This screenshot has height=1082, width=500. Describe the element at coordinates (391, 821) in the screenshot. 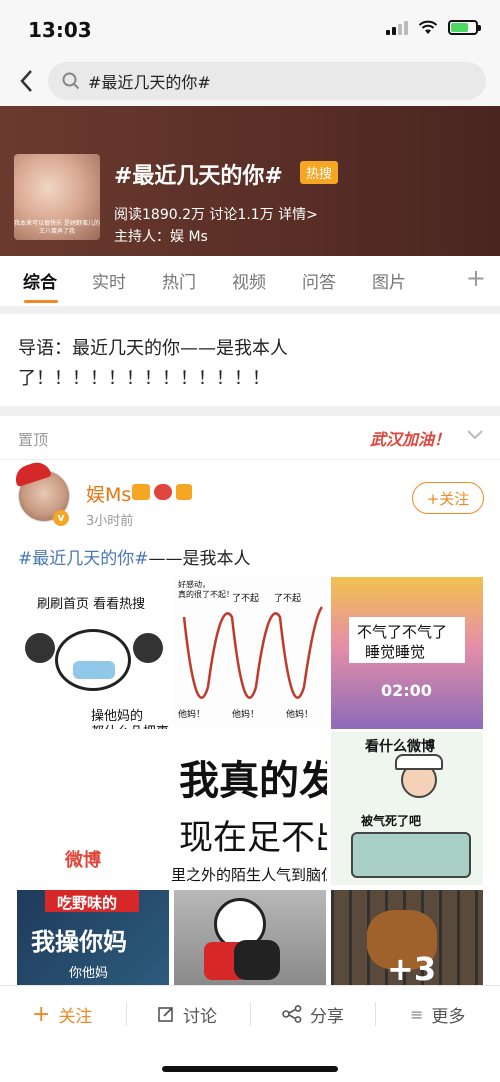

I see `image-5-mid-text: 被气死了吧` at that location.